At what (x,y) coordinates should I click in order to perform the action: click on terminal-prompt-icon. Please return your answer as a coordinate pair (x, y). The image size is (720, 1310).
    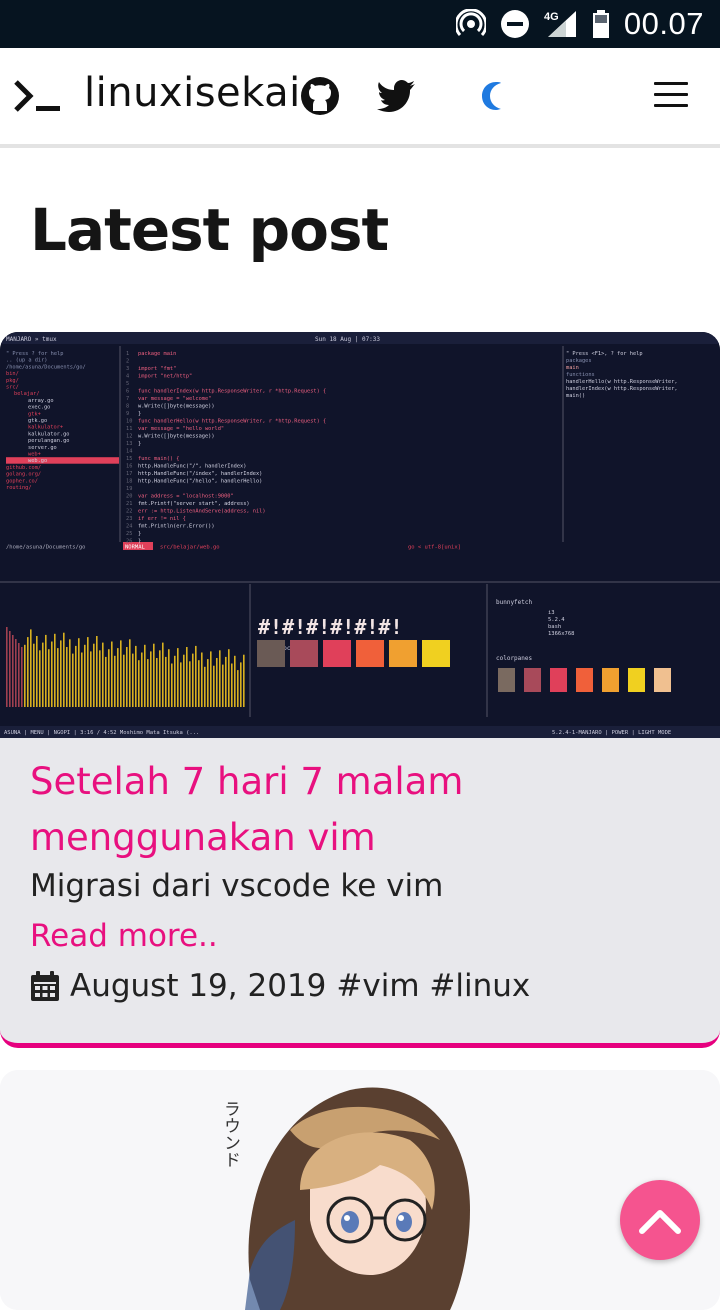
    Looking at the image, I should click on (38, 96).